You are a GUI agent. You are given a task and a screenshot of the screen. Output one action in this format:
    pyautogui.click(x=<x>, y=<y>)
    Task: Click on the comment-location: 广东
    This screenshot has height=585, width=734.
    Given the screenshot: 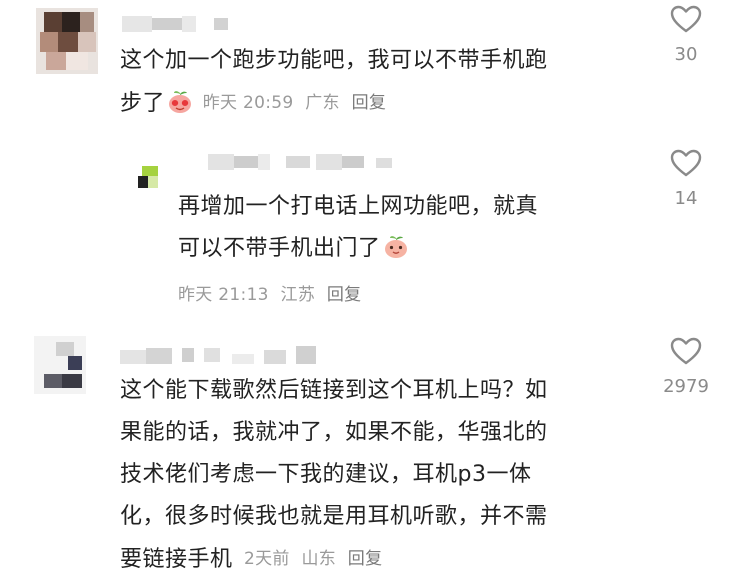 What is the action you would take?
    pyautogui.click(x=322, y=103)
    